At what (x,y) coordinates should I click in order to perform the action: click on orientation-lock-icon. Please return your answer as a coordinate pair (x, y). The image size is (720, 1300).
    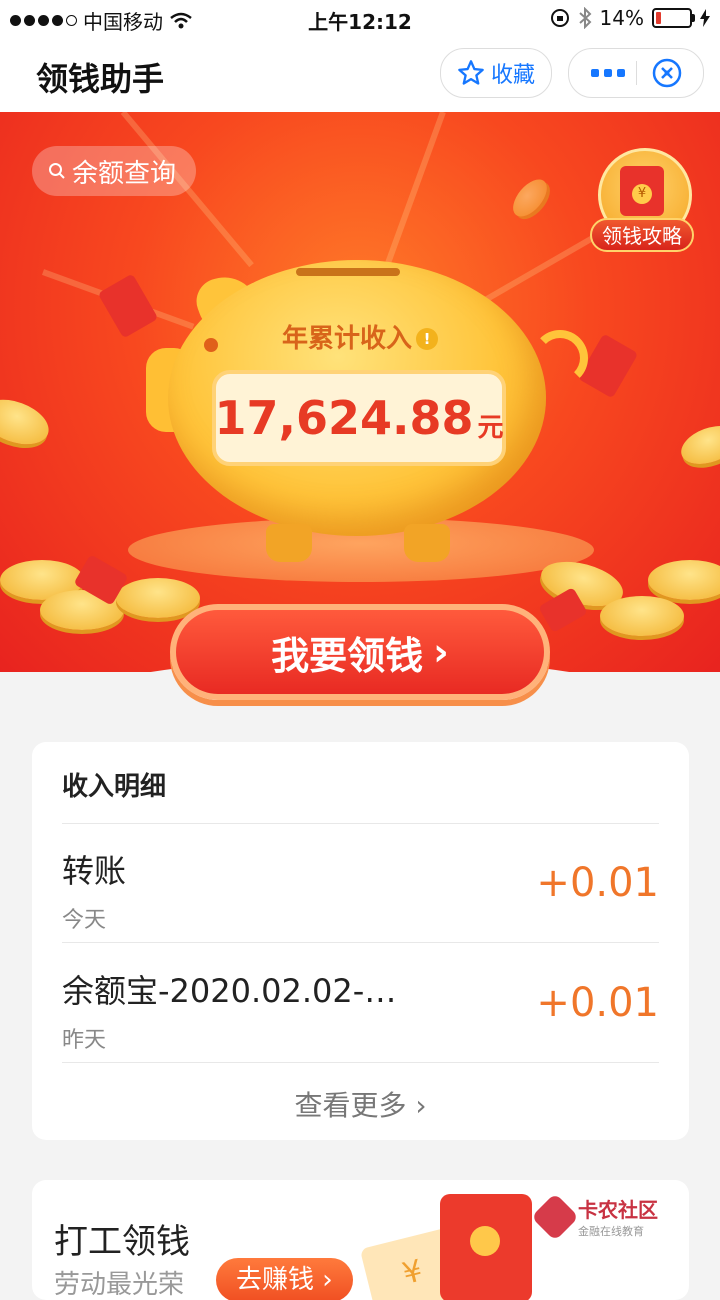
    Looking at the image, I should click on (559, 18).